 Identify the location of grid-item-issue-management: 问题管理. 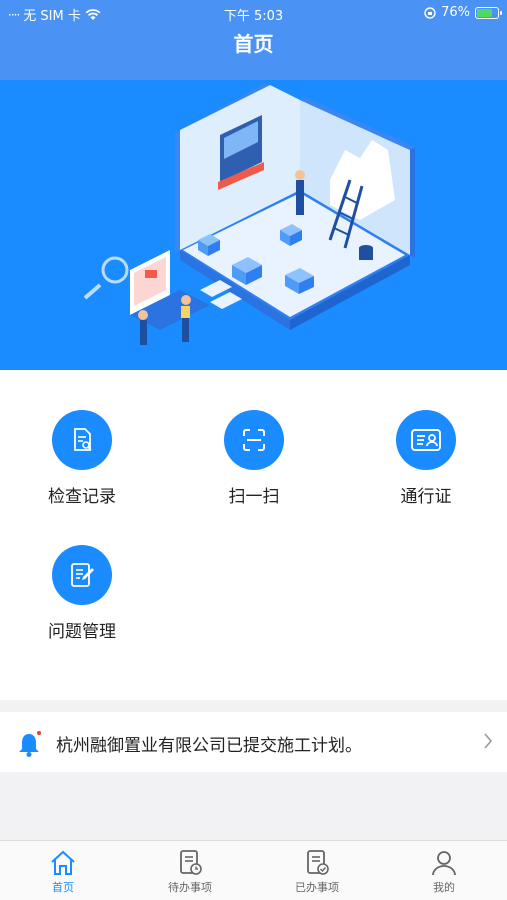
(82, 593).